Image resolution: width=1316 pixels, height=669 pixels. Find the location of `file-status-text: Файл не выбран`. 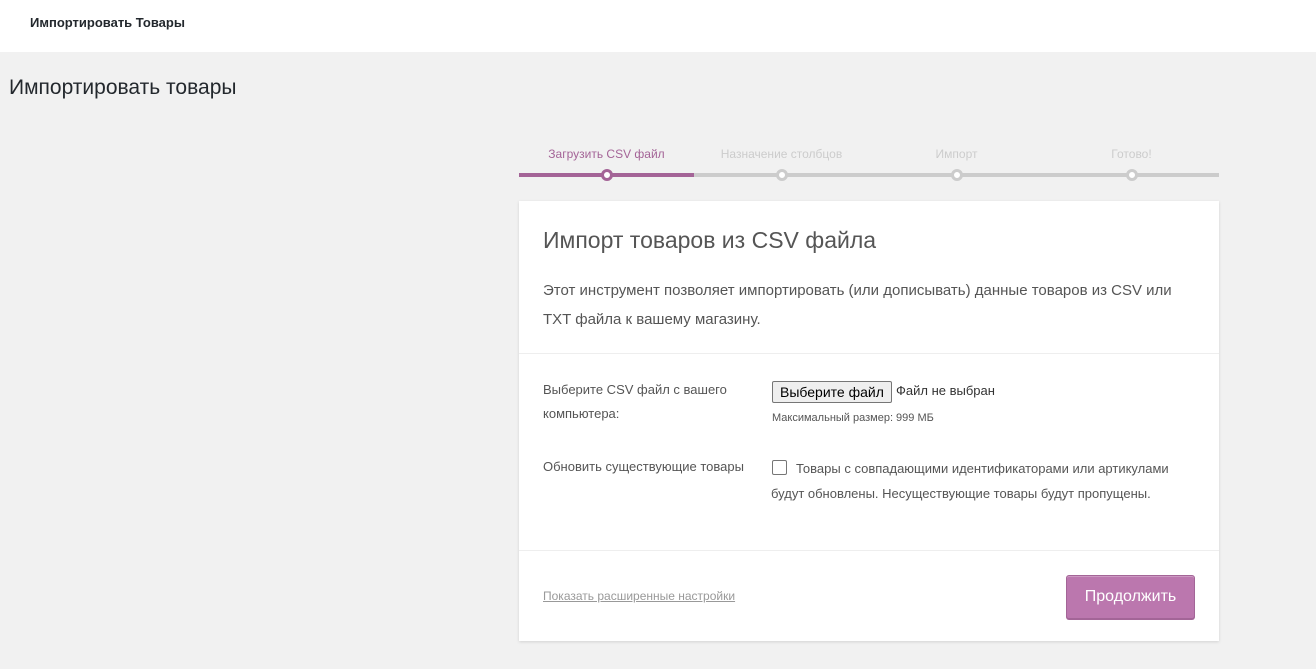

file-status-text: Файл не выбран is located at coordinates (945, 390).